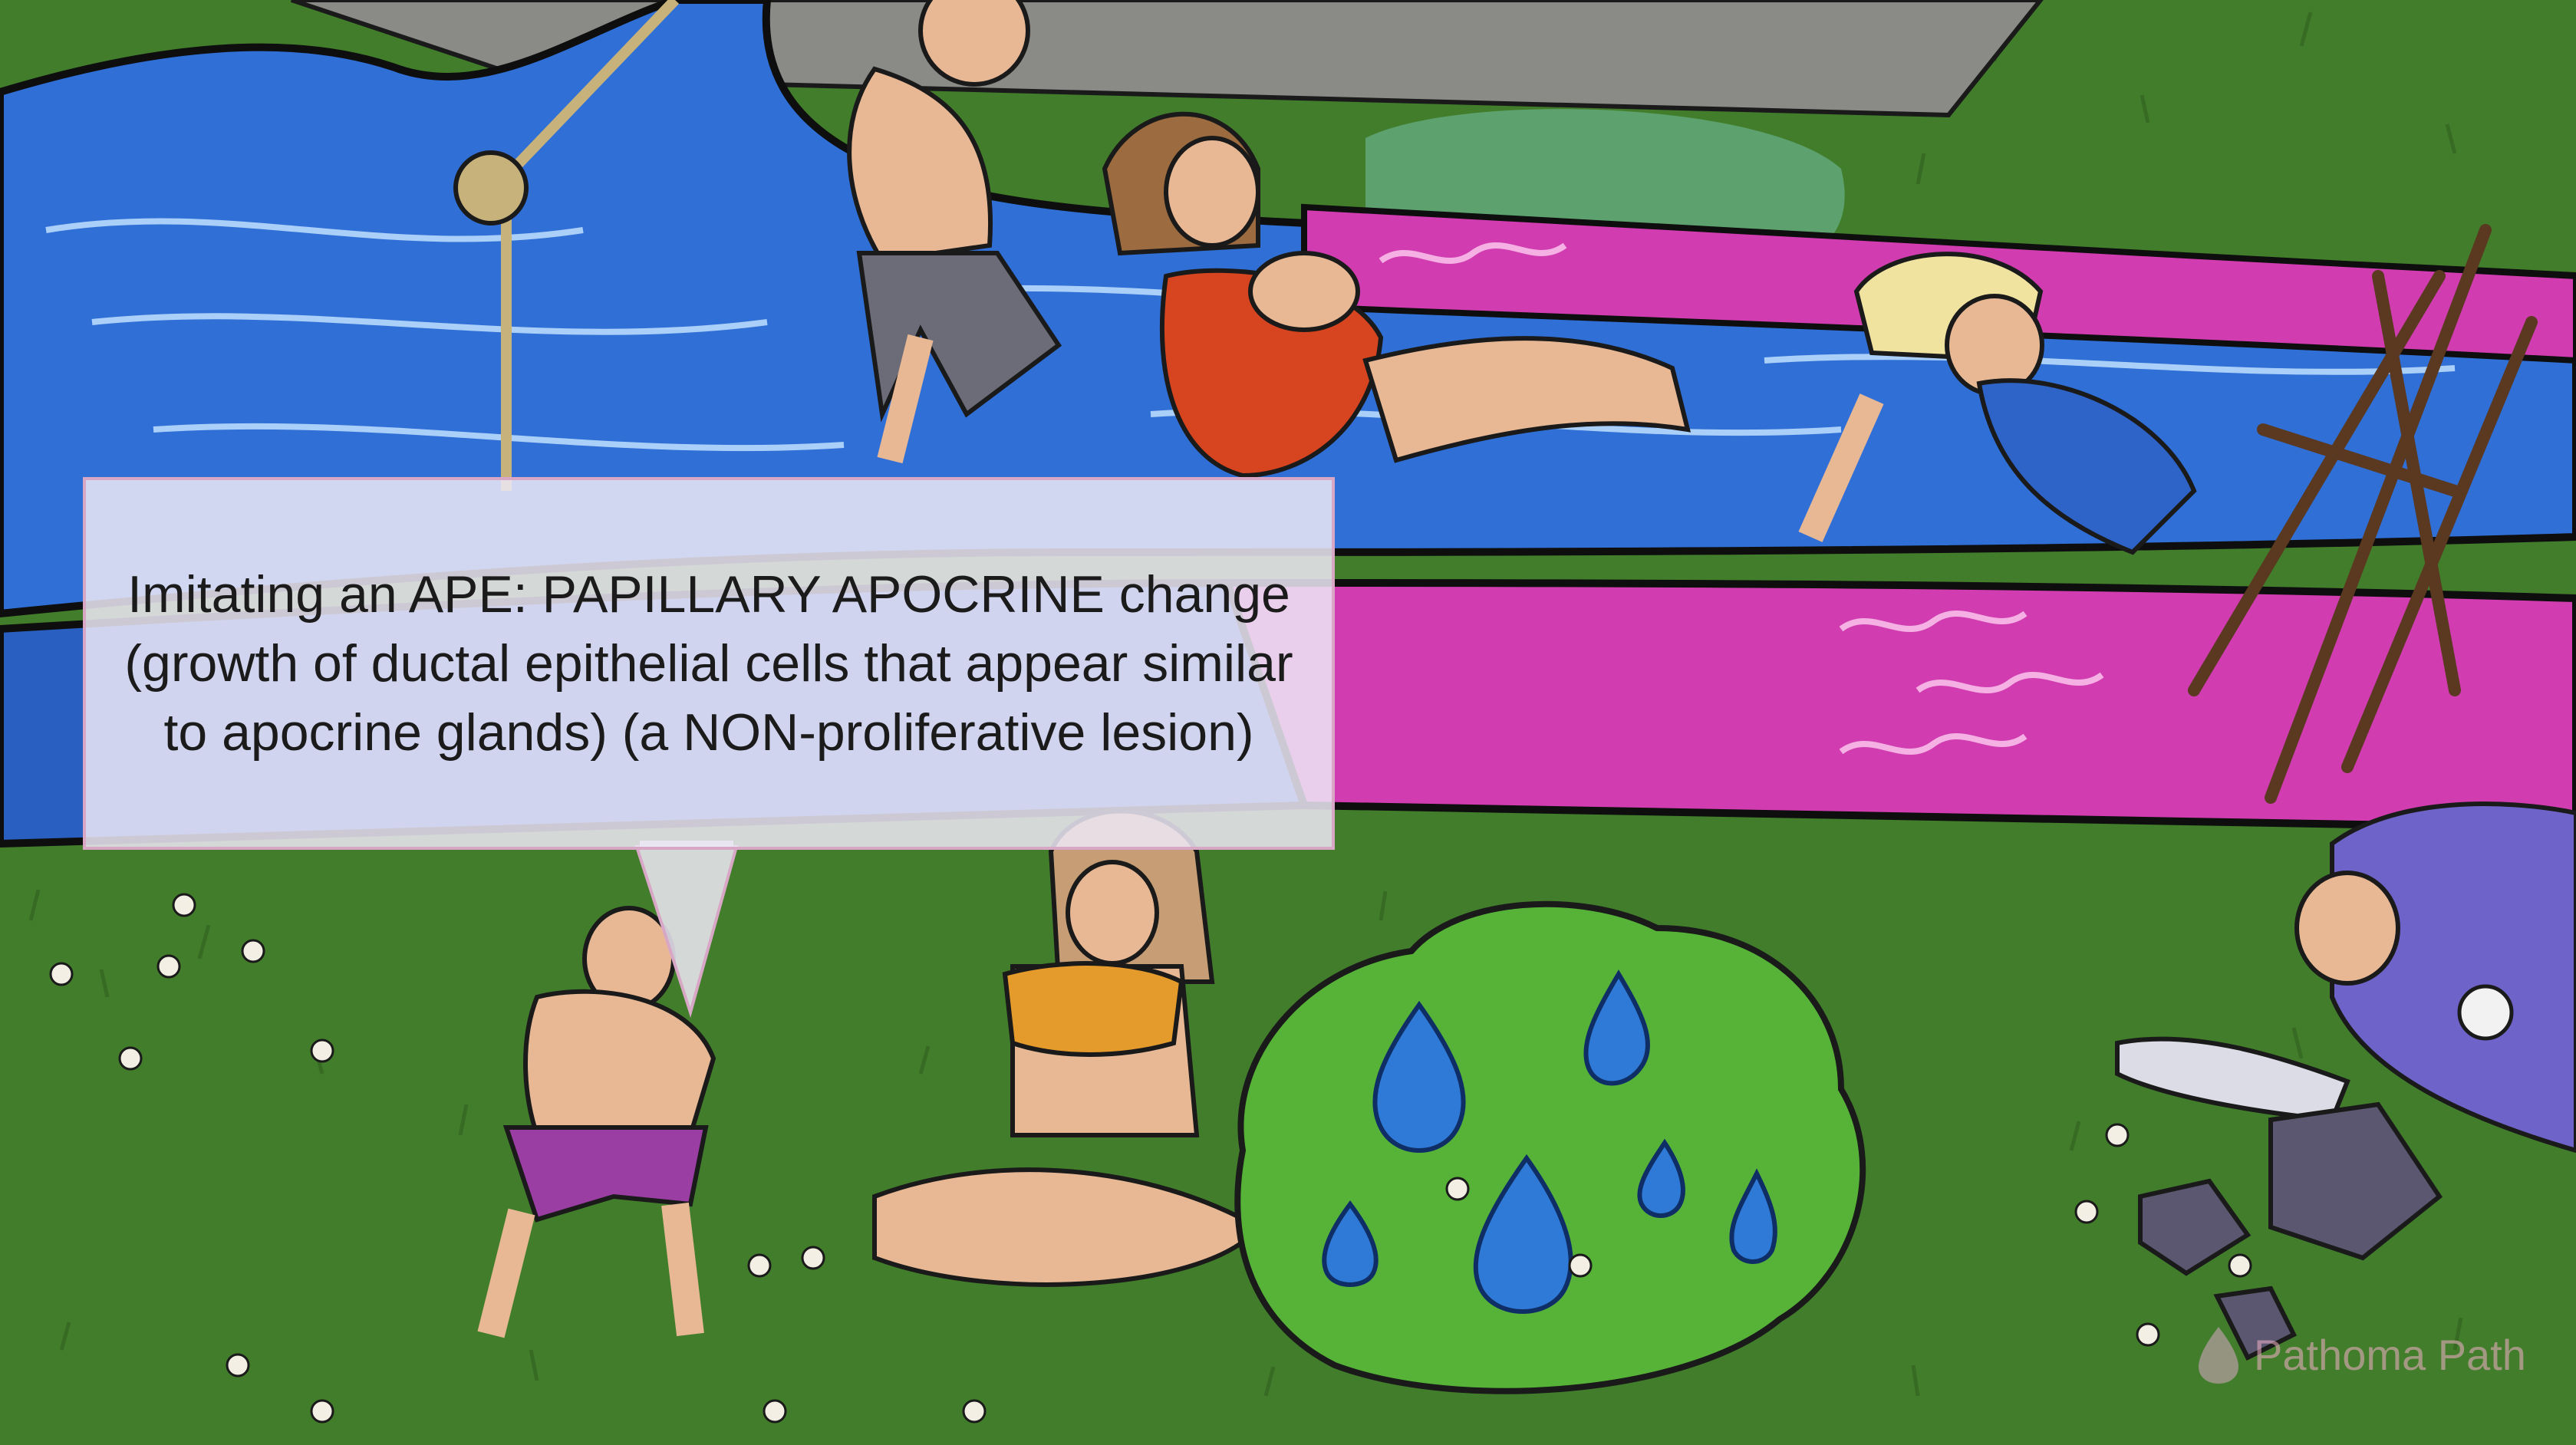  I want to click on watermark: Pathoma Path, so click(2361, 1354).